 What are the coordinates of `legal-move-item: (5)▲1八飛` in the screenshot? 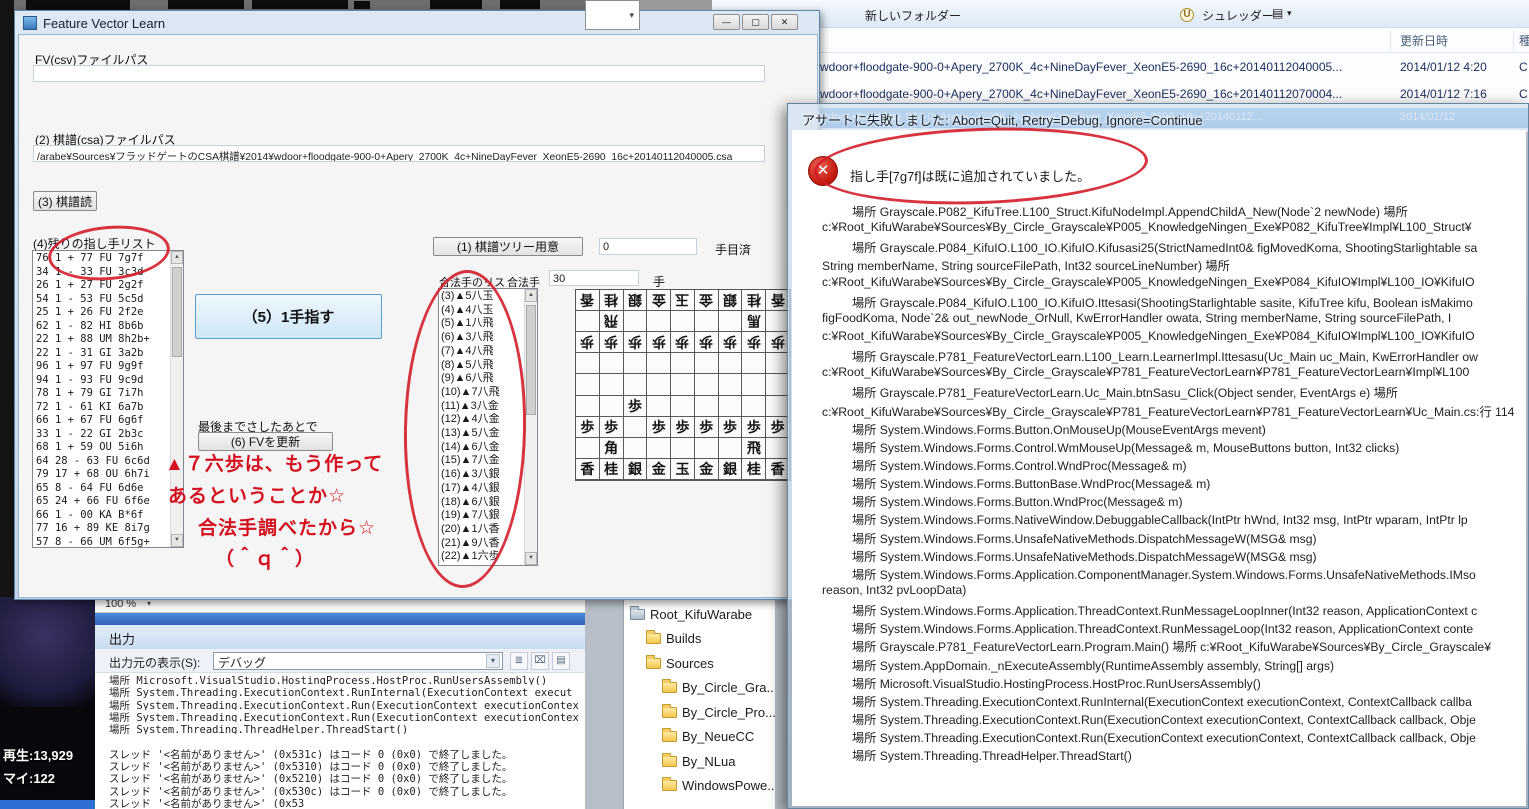 It's located at (481, 324).